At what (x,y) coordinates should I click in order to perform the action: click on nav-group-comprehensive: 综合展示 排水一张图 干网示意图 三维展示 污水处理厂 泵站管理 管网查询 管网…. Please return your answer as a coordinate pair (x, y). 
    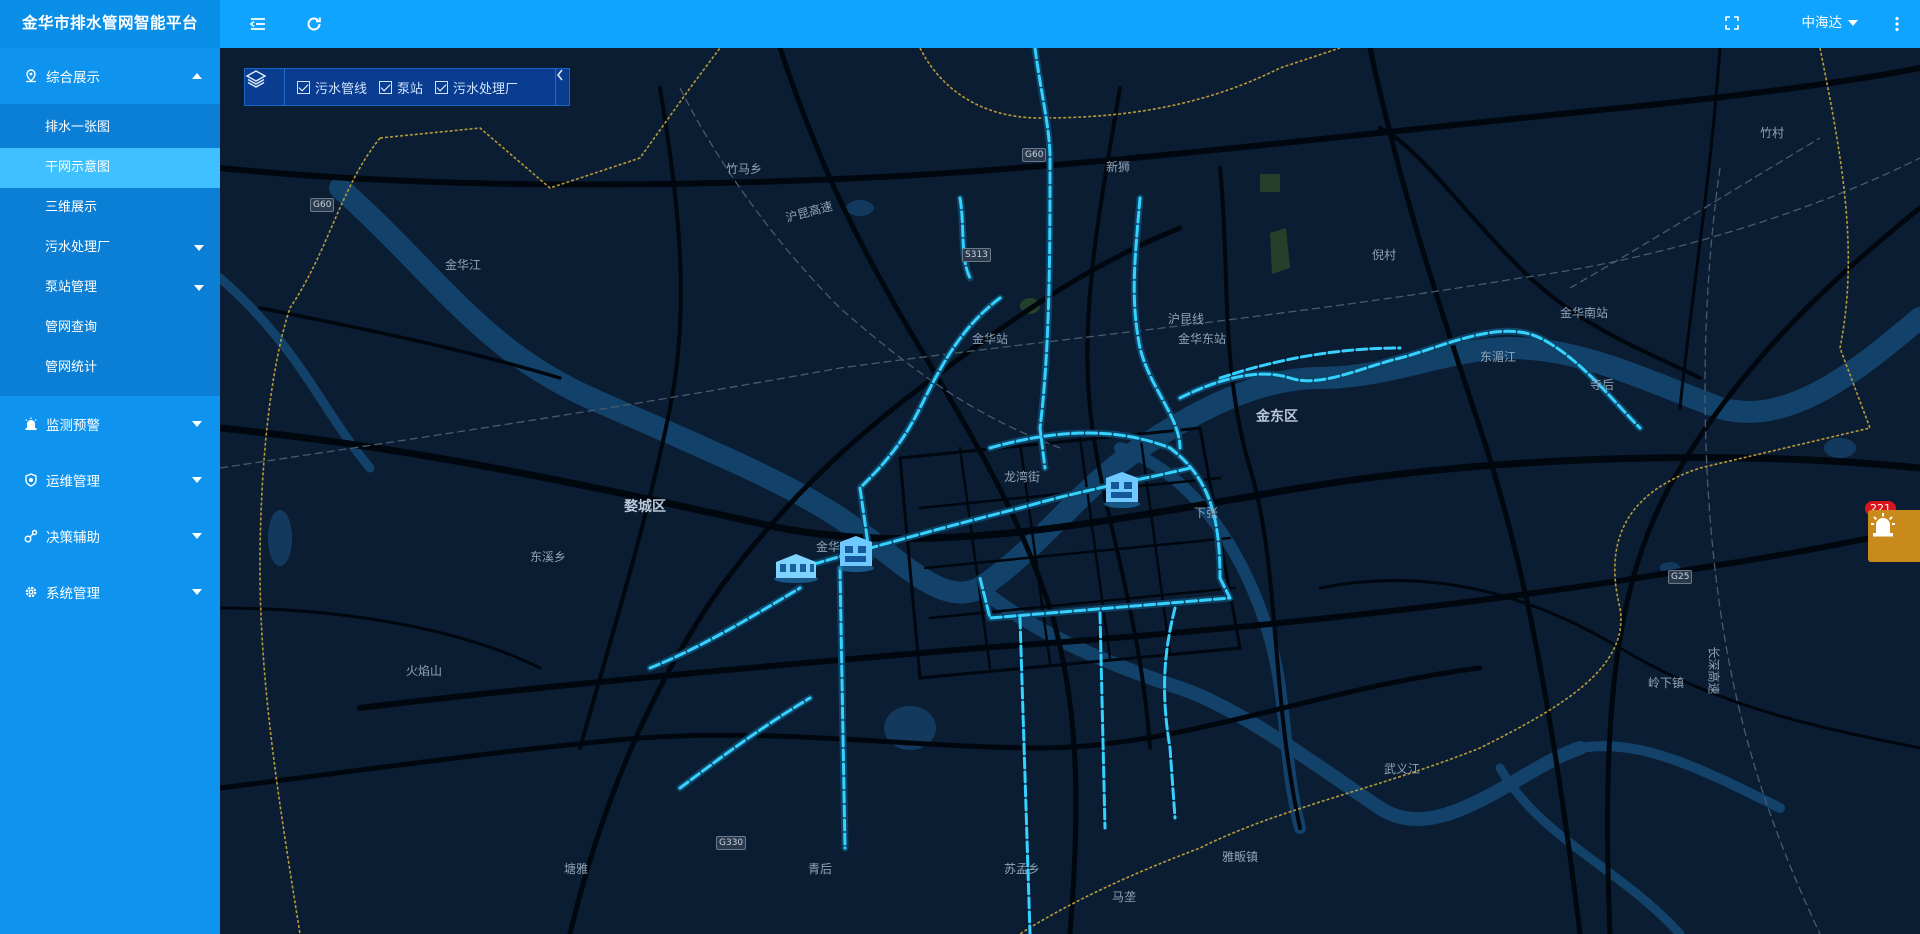
    Looking at the image, I should click on (110, 222).